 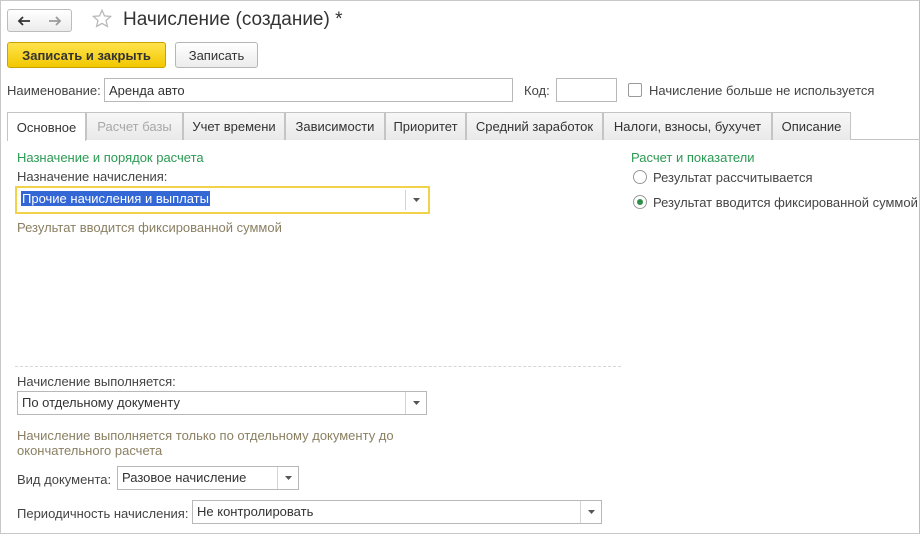 What do you see at coordinates (397, 512) in the screenshot?
I see `periodicity-dropdown: Не контролировать` at bounding box center [397, 512].